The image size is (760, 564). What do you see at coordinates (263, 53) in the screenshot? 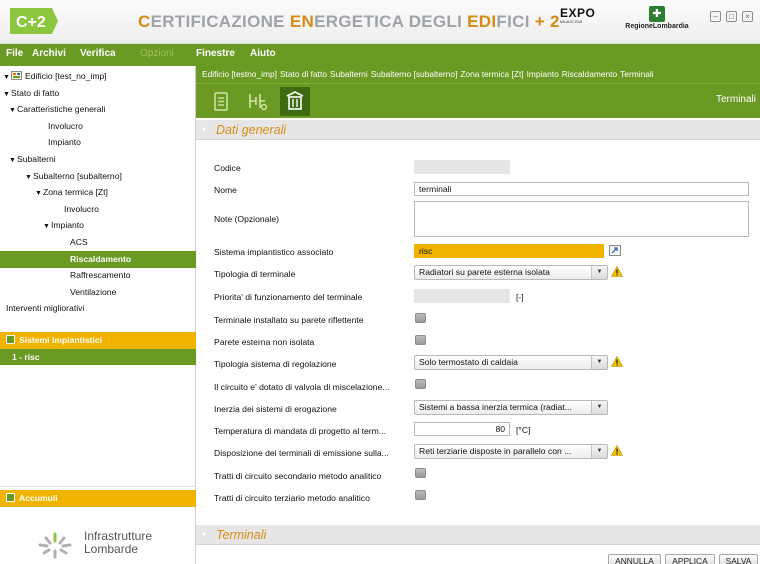
I see `menu-aiuto: Aiuto` at bounding box center [263, 53].